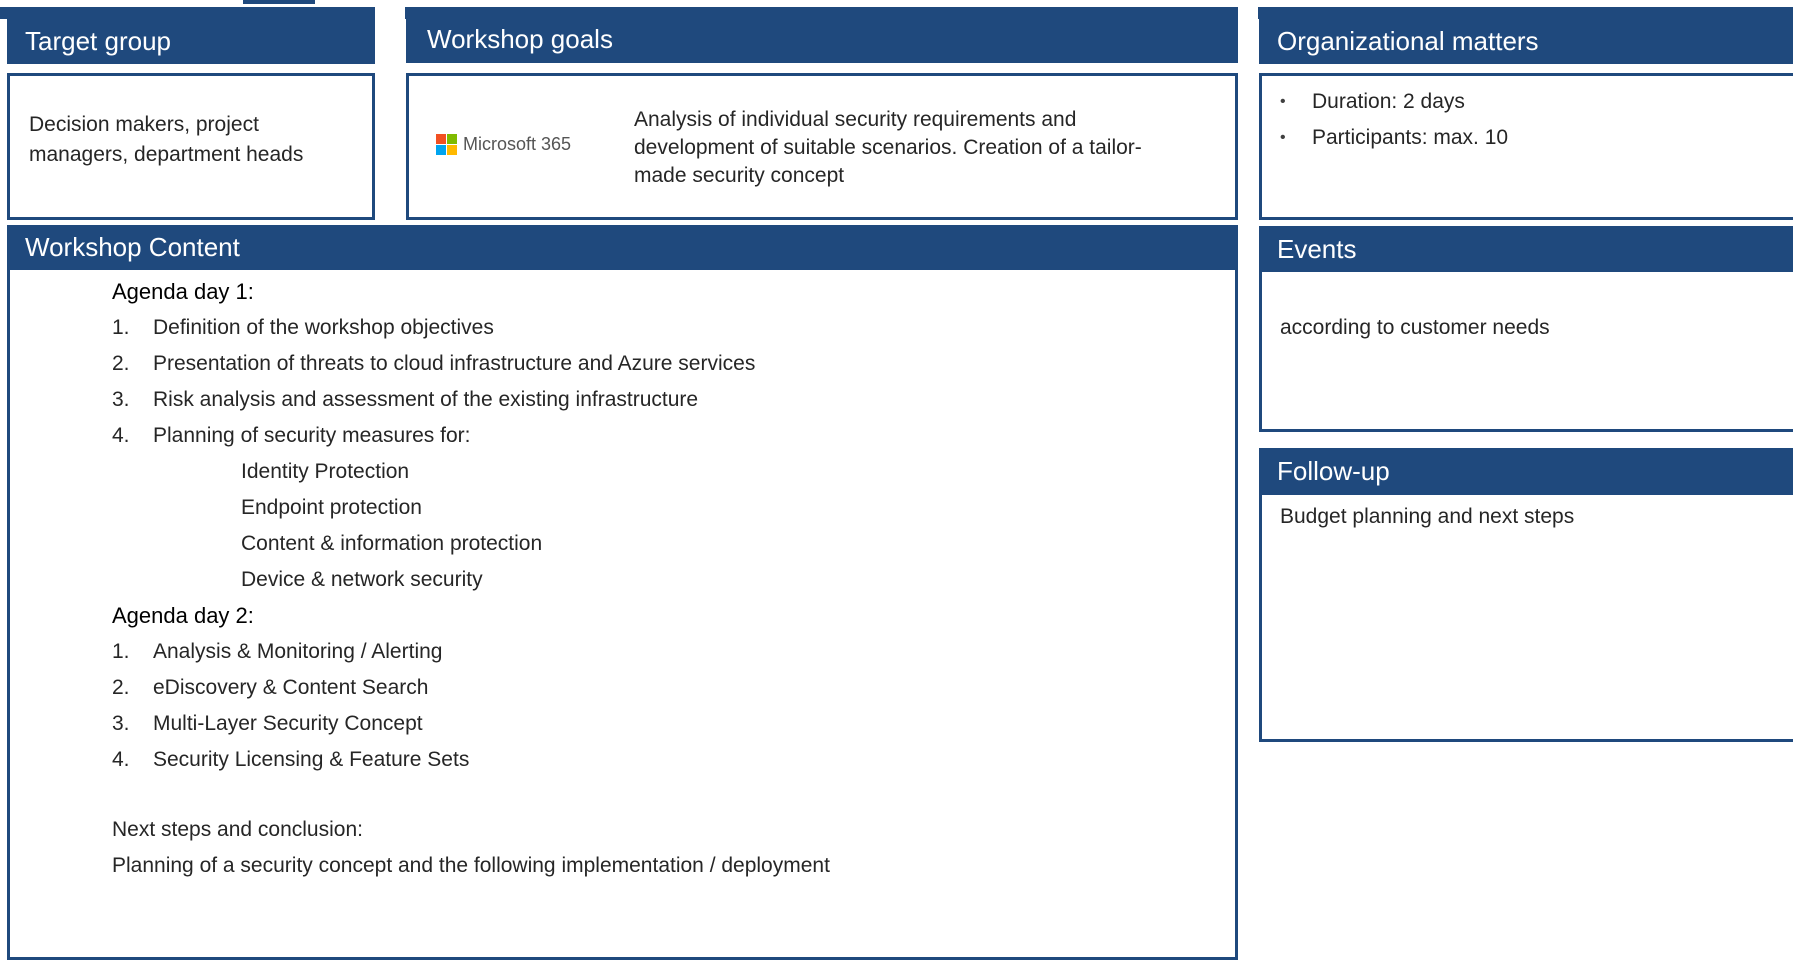 The width and height of the screenshot is (1793, 960). What do you see at coordinates (237, 829) in the screenshot?
I see `next-steps-title: Next steps and conclusion:` at bounding box center [237, 829].